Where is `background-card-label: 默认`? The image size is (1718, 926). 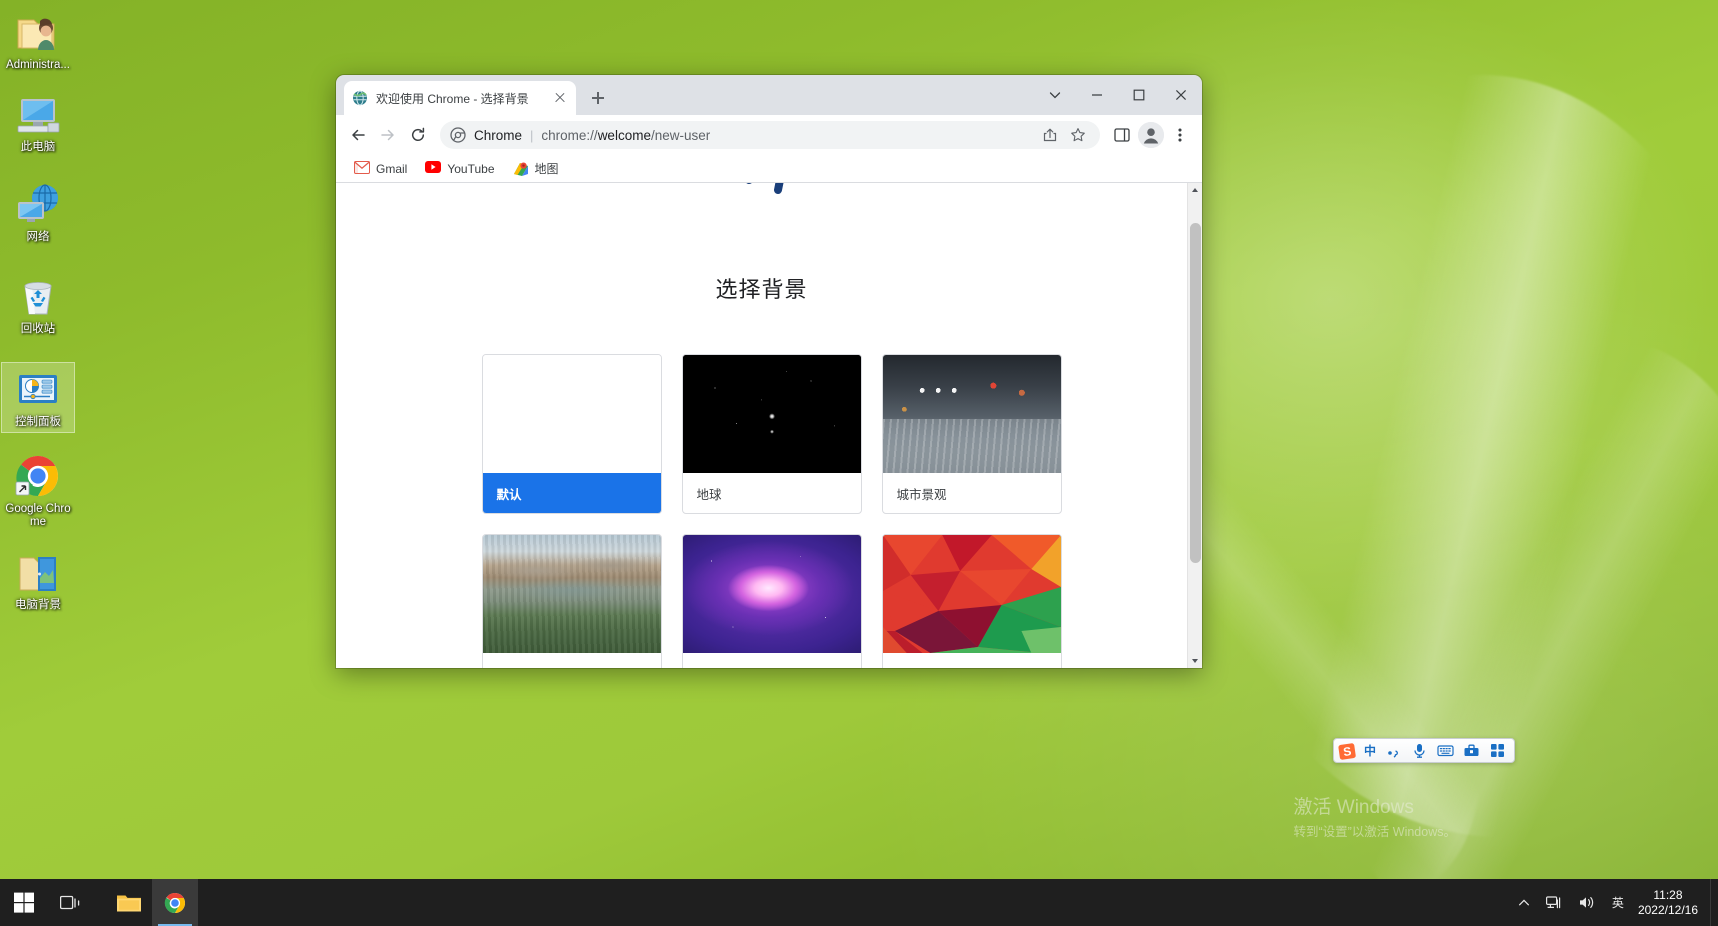
background-card-label: 默认 is located at coordinates (571, 493).